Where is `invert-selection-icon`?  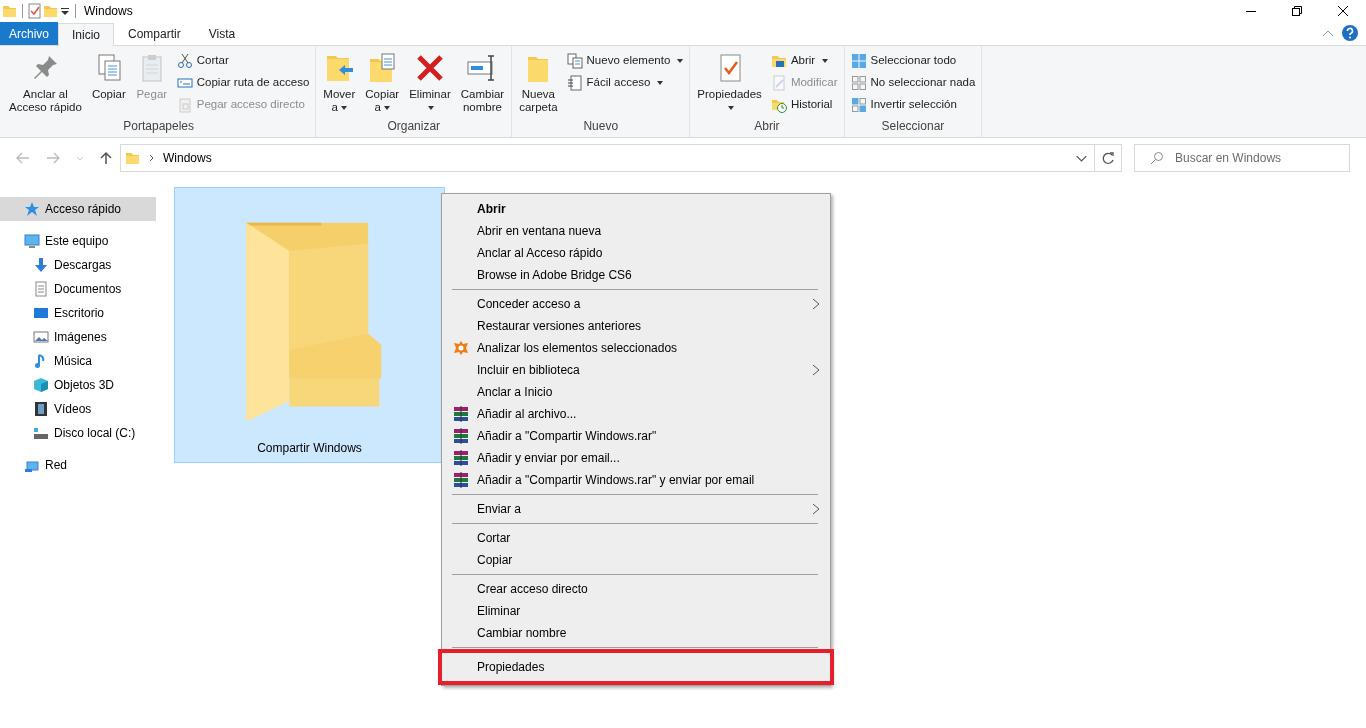
invert-selection-icon is located at coordinates (858, 105).